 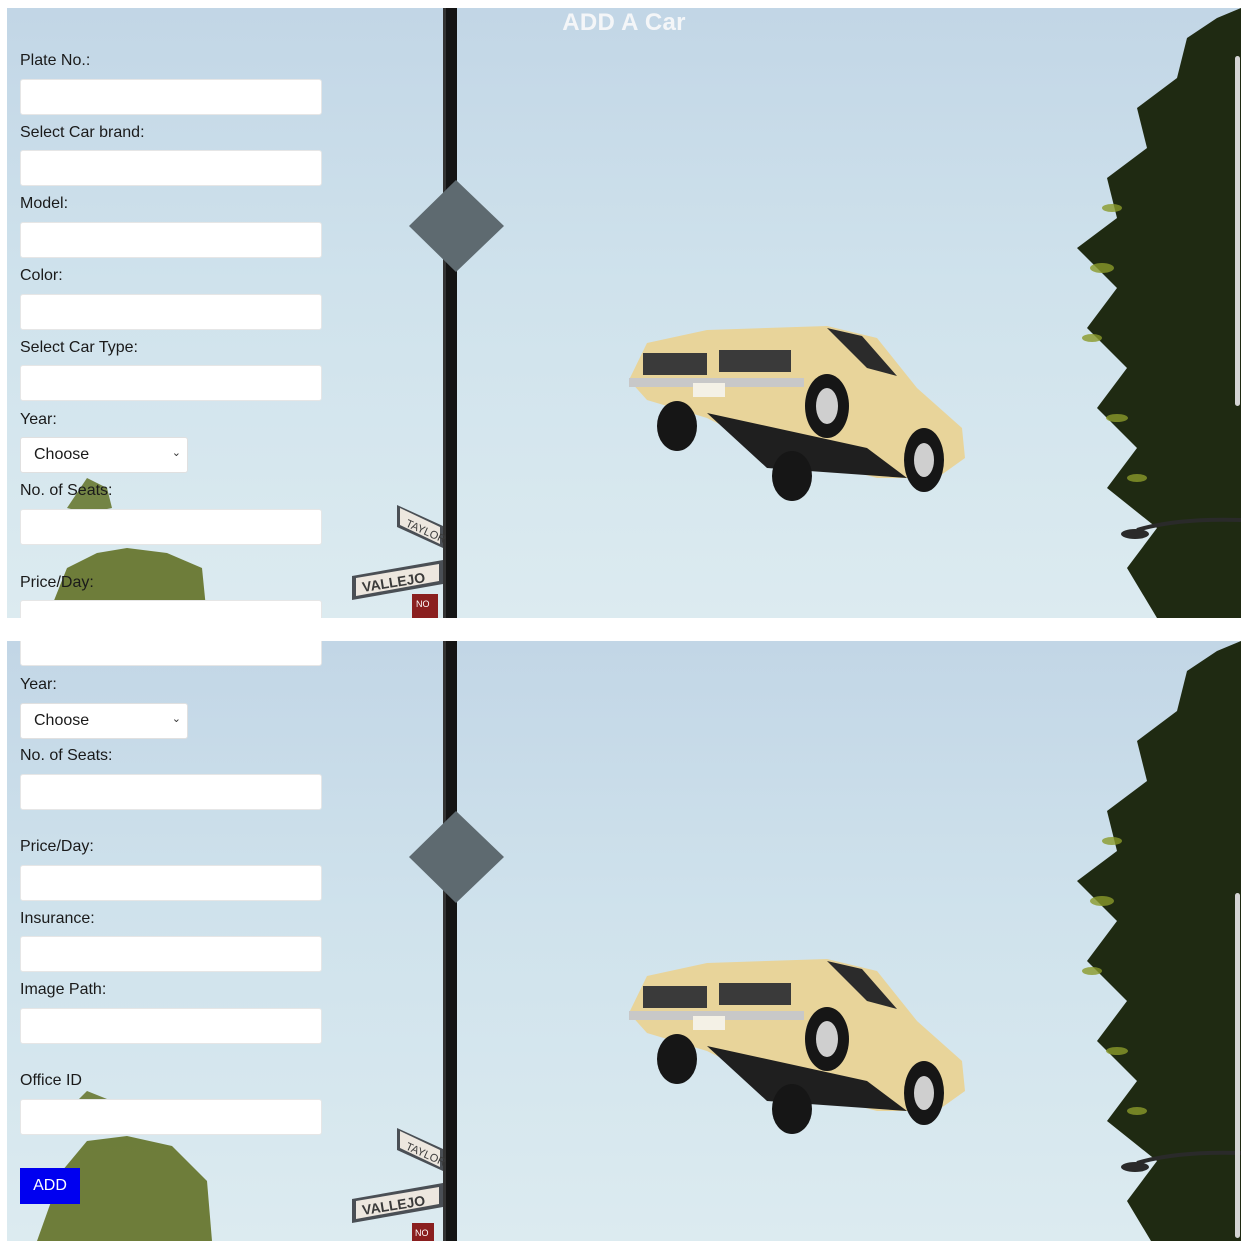 I want to click on insurance-input, so click(x=171, y=954).